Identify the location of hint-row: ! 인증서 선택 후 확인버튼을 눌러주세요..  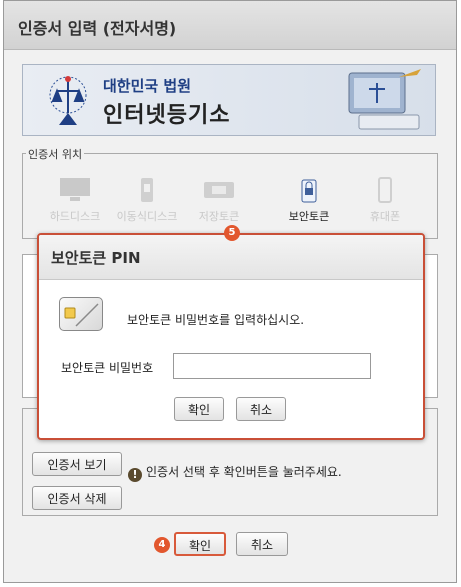
(235, 472).